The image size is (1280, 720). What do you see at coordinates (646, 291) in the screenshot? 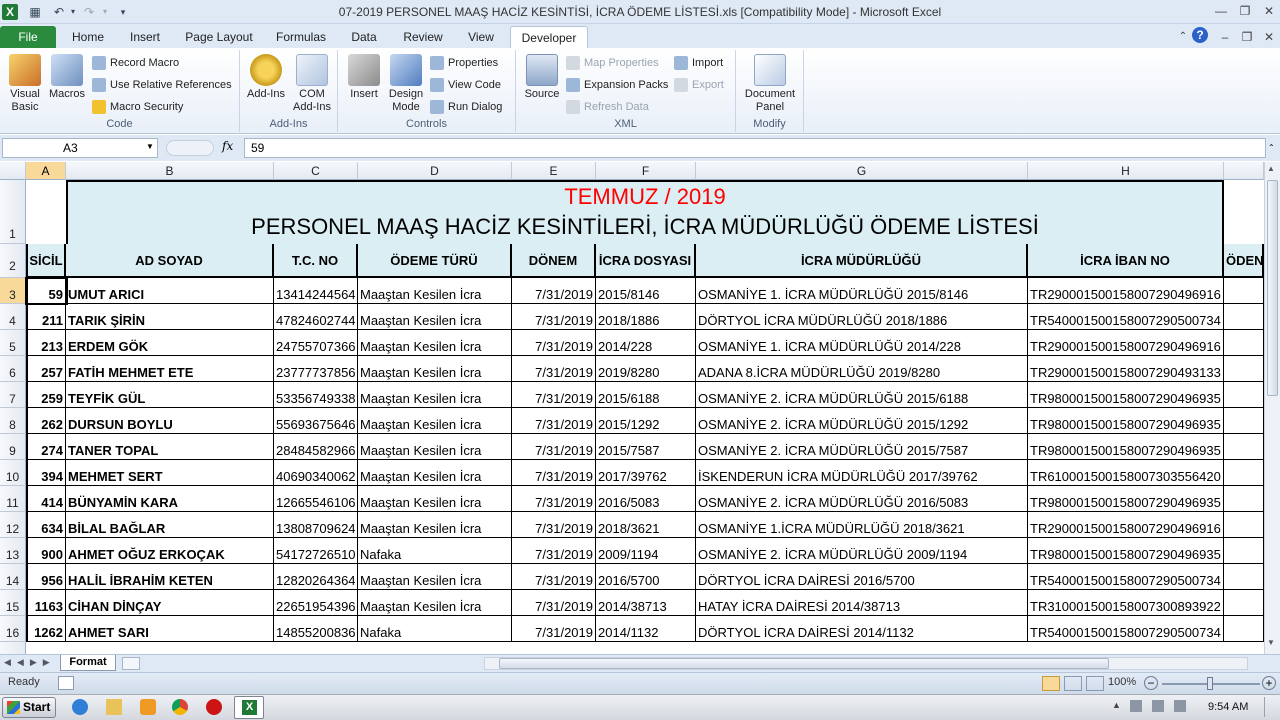
I see `cell-icra-dosyasi: 2015/8146` at bounding box center [646, 291].